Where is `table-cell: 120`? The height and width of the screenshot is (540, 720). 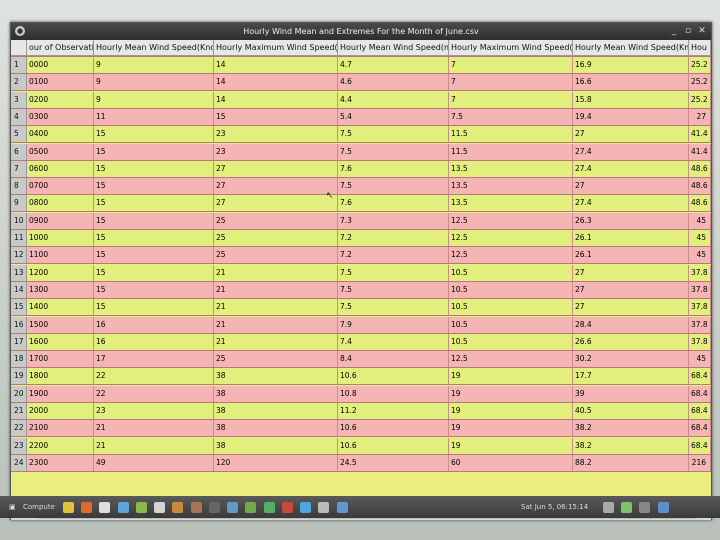 table-cell: 120 is located at coordinates (276, 462).